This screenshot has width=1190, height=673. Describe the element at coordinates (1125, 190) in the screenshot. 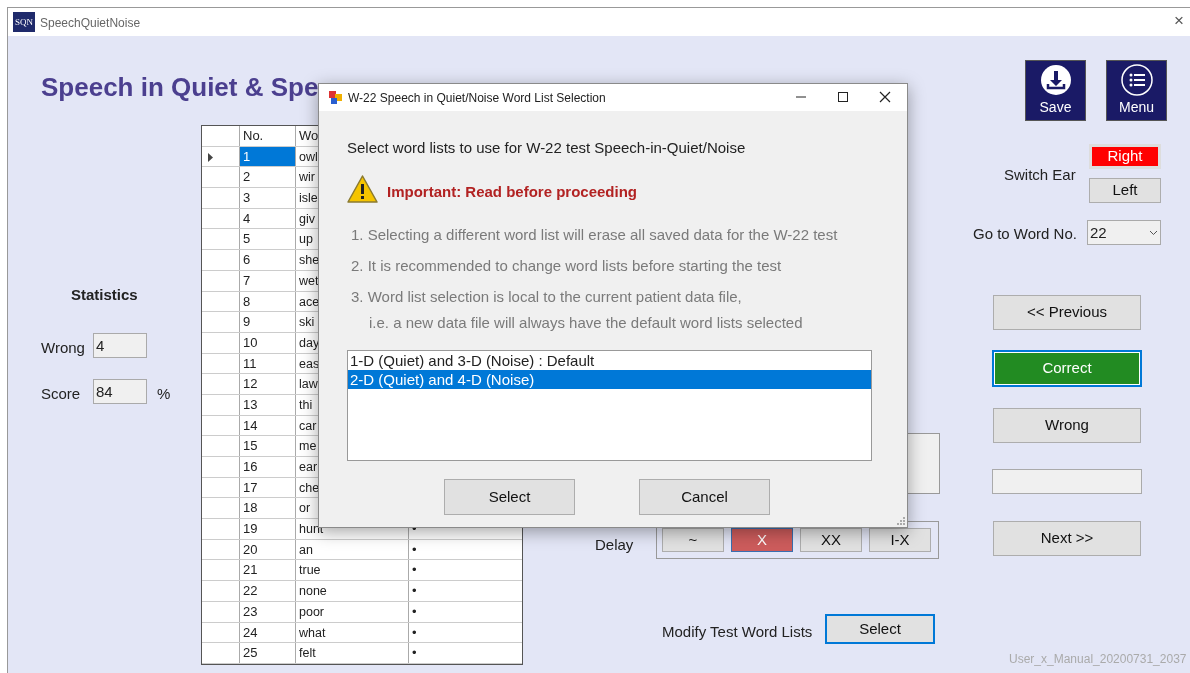

I see `ear-button: Left` at that location.